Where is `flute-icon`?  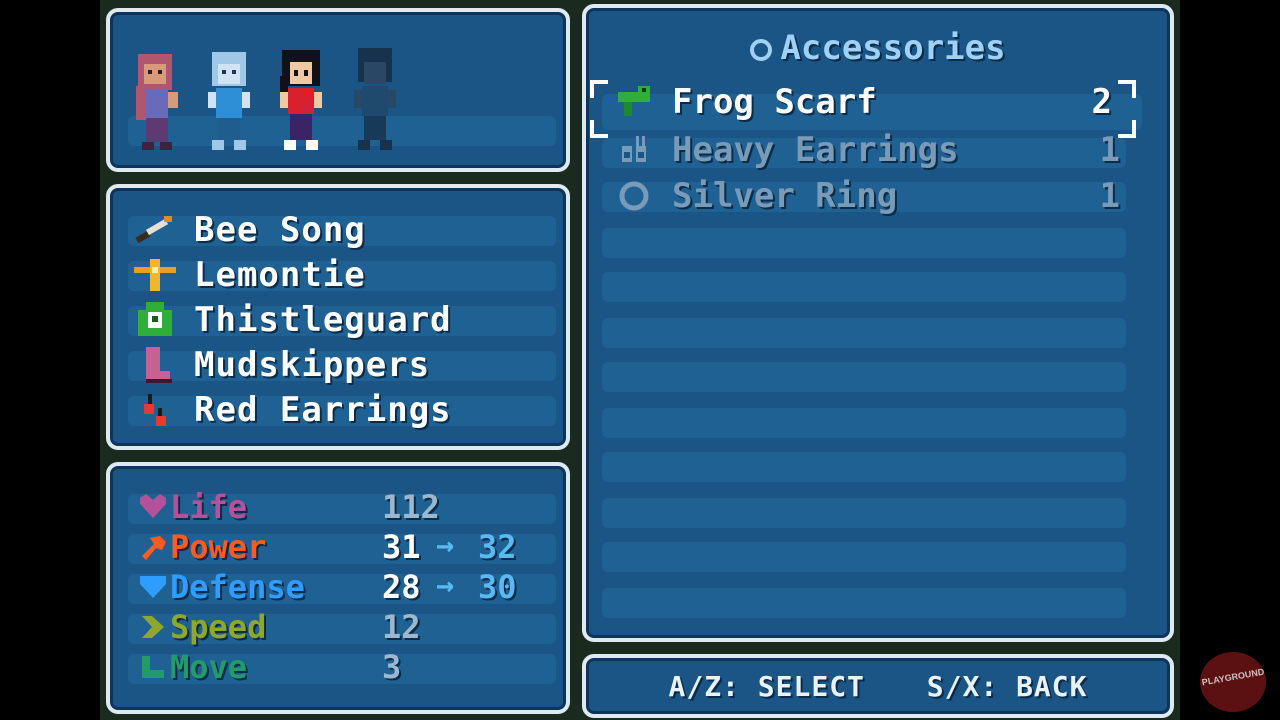
flute-icon is located at coordinates (155, 230).